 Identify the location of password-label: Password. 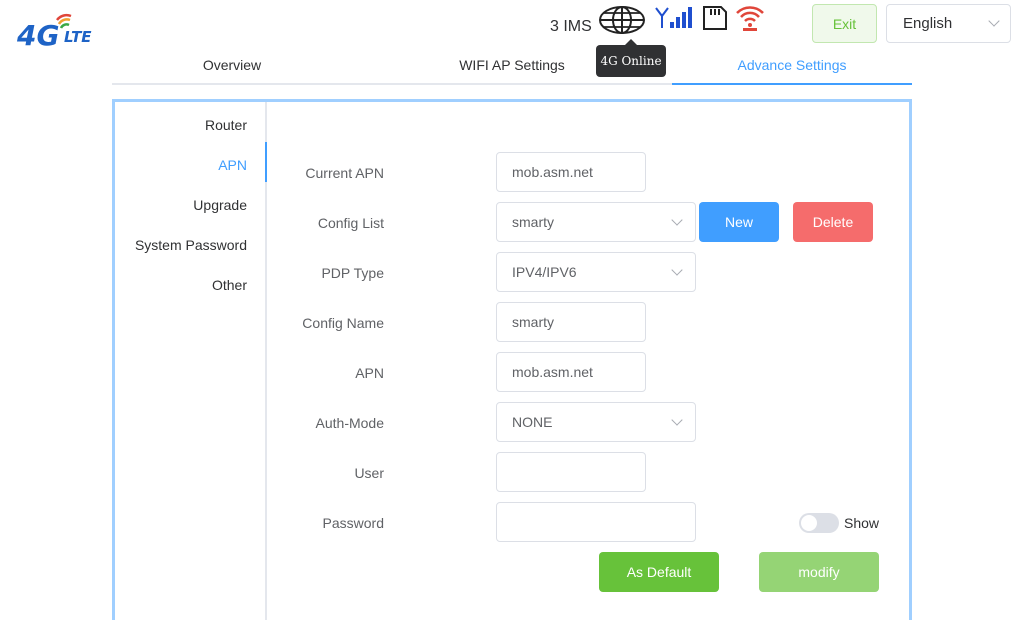
(353, 523).